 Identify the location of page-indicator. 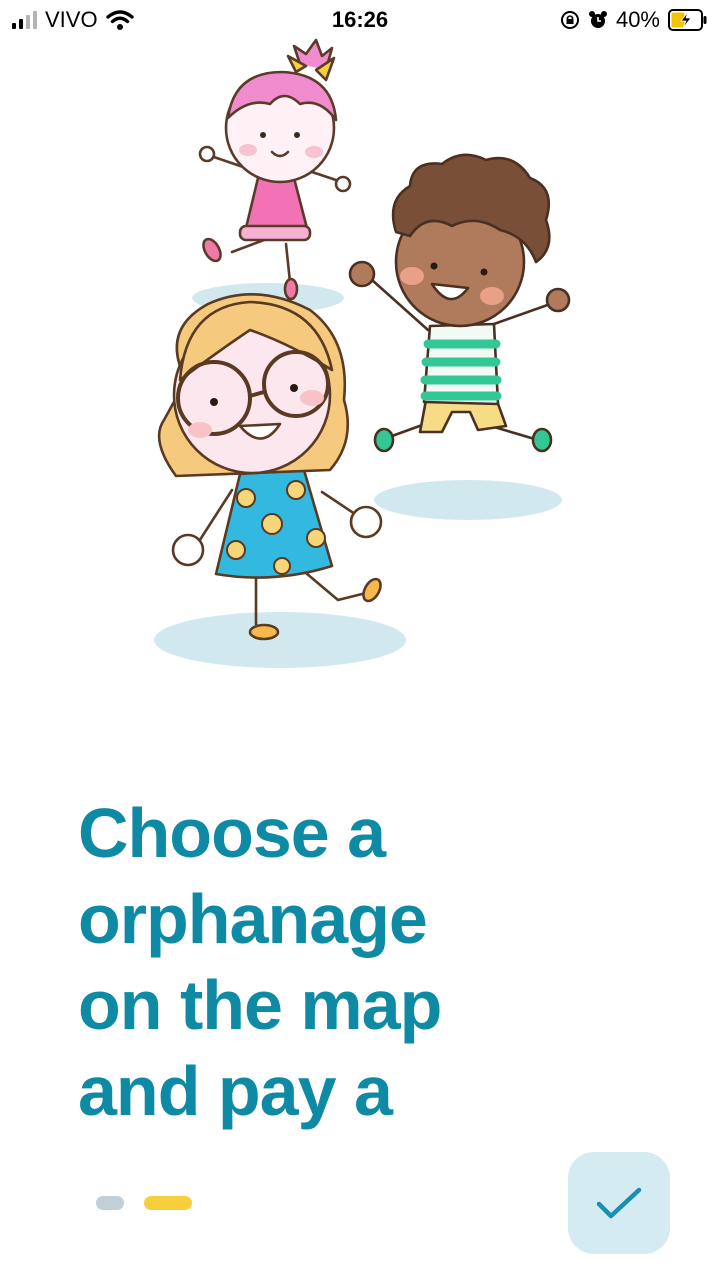
(144, 1203).